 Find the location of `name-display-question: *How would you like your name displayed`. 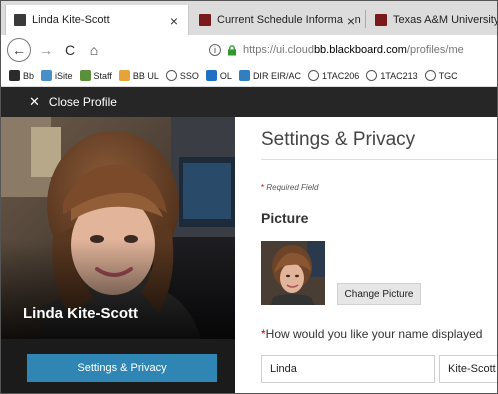

name-display-question: *How would you like your name displayed is located at coordinates (371, 334).